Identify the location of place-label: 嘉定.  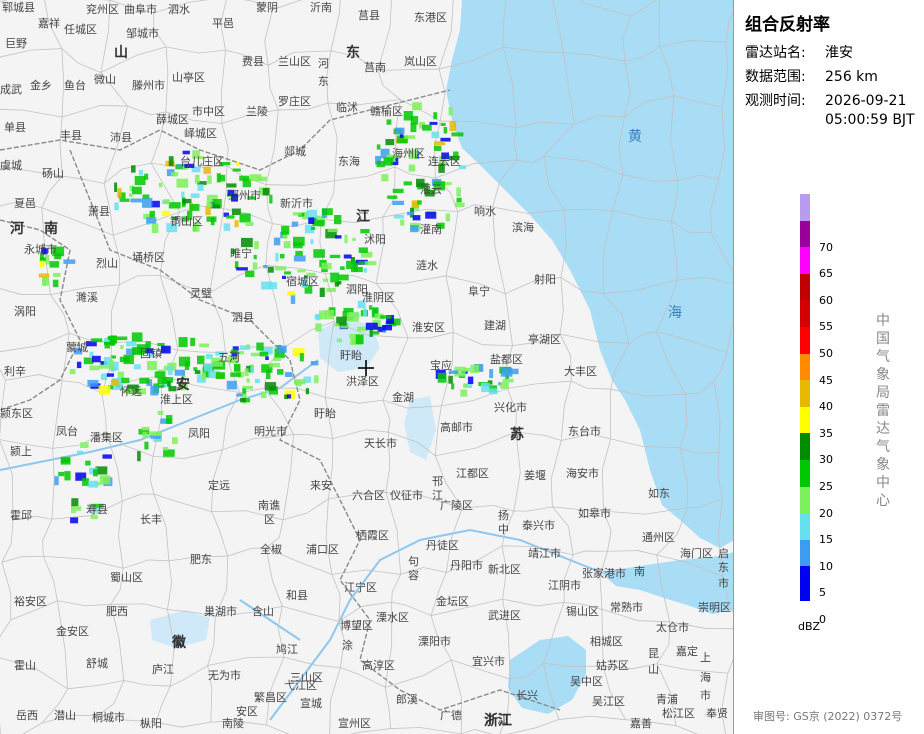
(687, 651).